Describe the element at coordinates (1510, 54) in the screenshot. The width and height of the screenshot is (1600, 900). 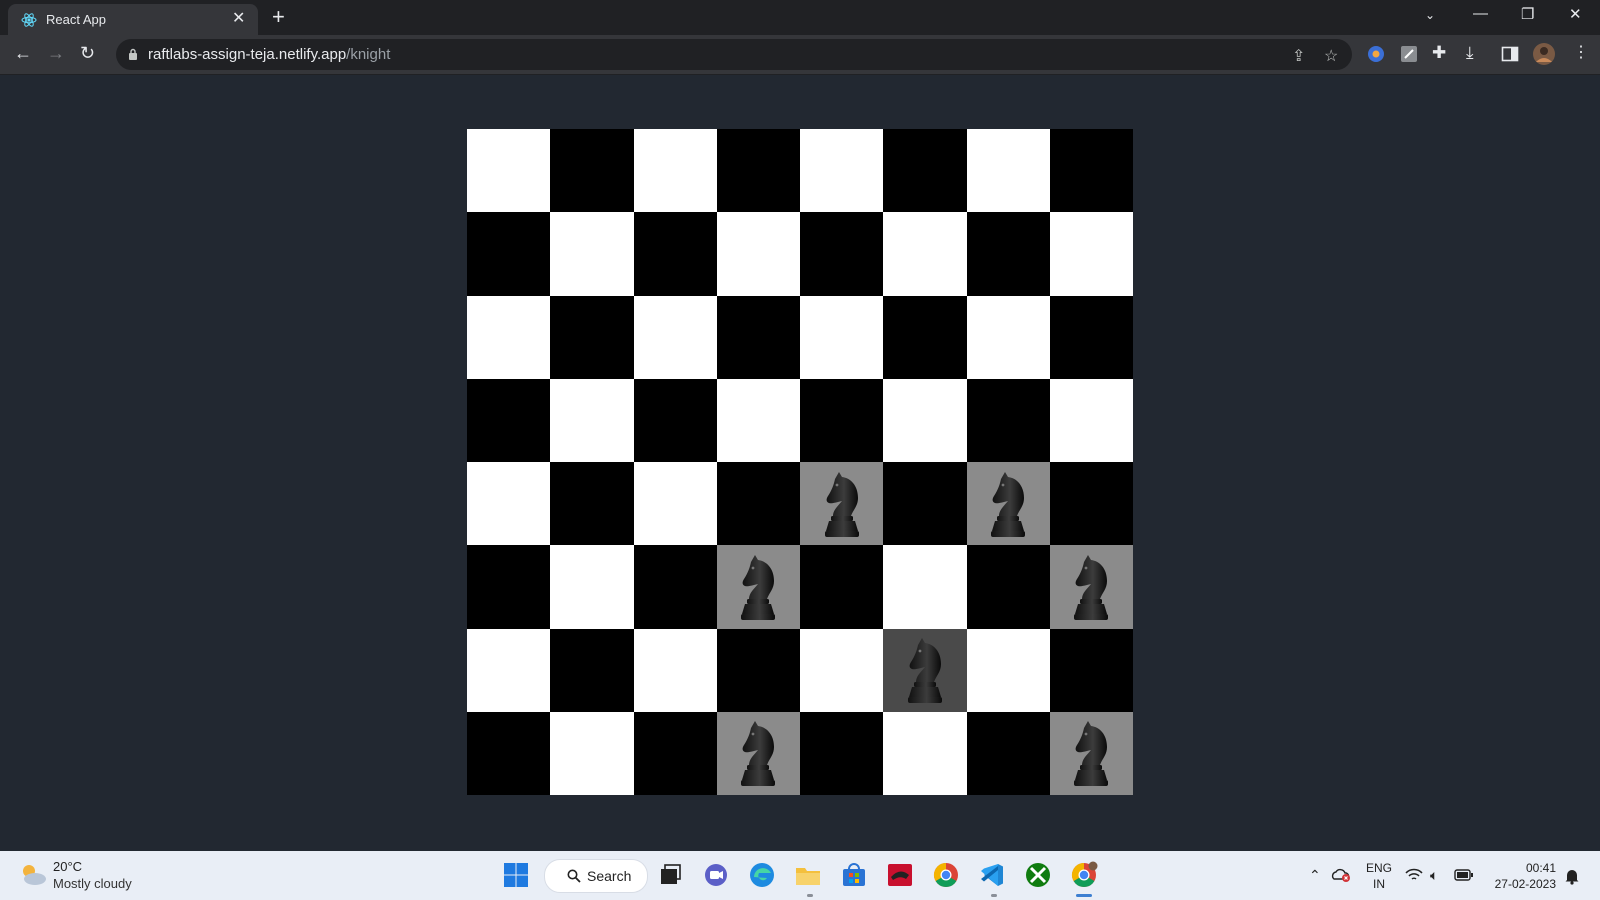
I see `side-panel-icon` at that location.